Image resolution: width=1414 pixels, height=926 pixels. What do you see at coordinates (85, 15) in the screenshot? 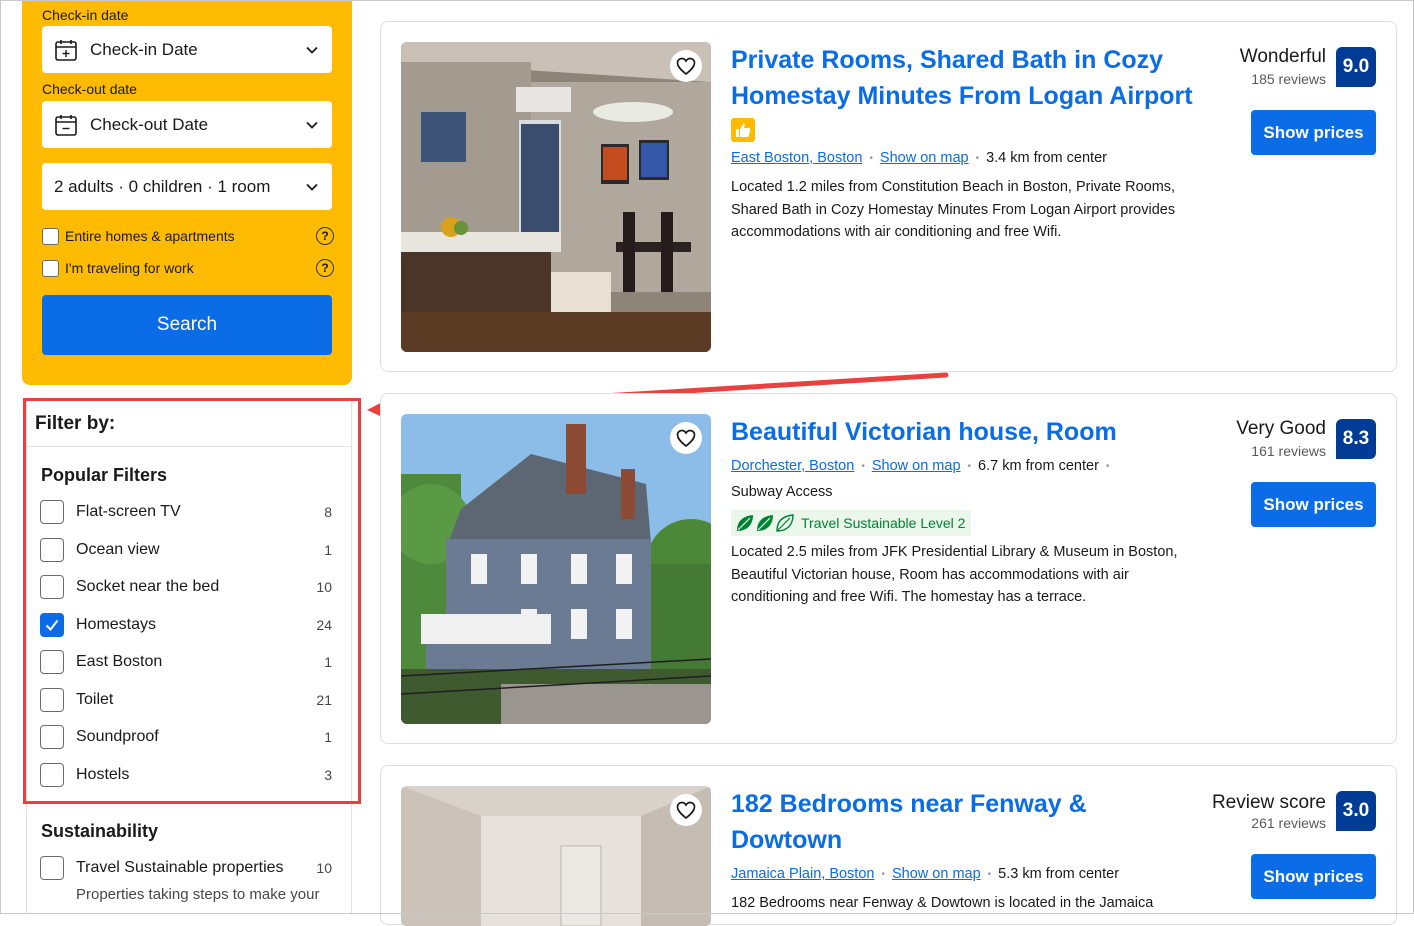
I see `checkin-label: Check-in date` at bounding box center [85, 15].